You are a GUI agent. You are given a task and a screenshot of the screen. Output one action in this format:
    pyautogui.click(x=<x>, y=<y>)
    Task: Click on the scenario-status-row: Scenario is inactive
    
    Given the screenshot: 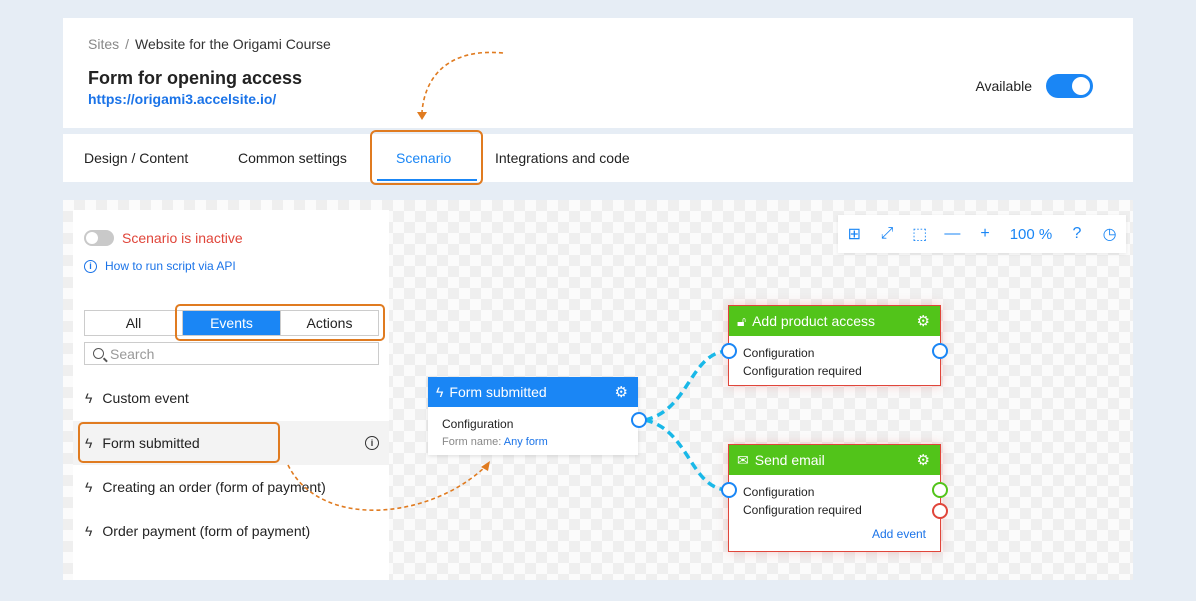 What is the action you would take?
    pyautogui.click(x=163, y=238)
    